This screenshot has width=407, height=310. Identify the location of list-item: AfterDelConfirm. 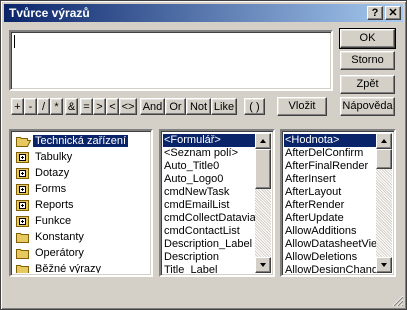
(330, 153).